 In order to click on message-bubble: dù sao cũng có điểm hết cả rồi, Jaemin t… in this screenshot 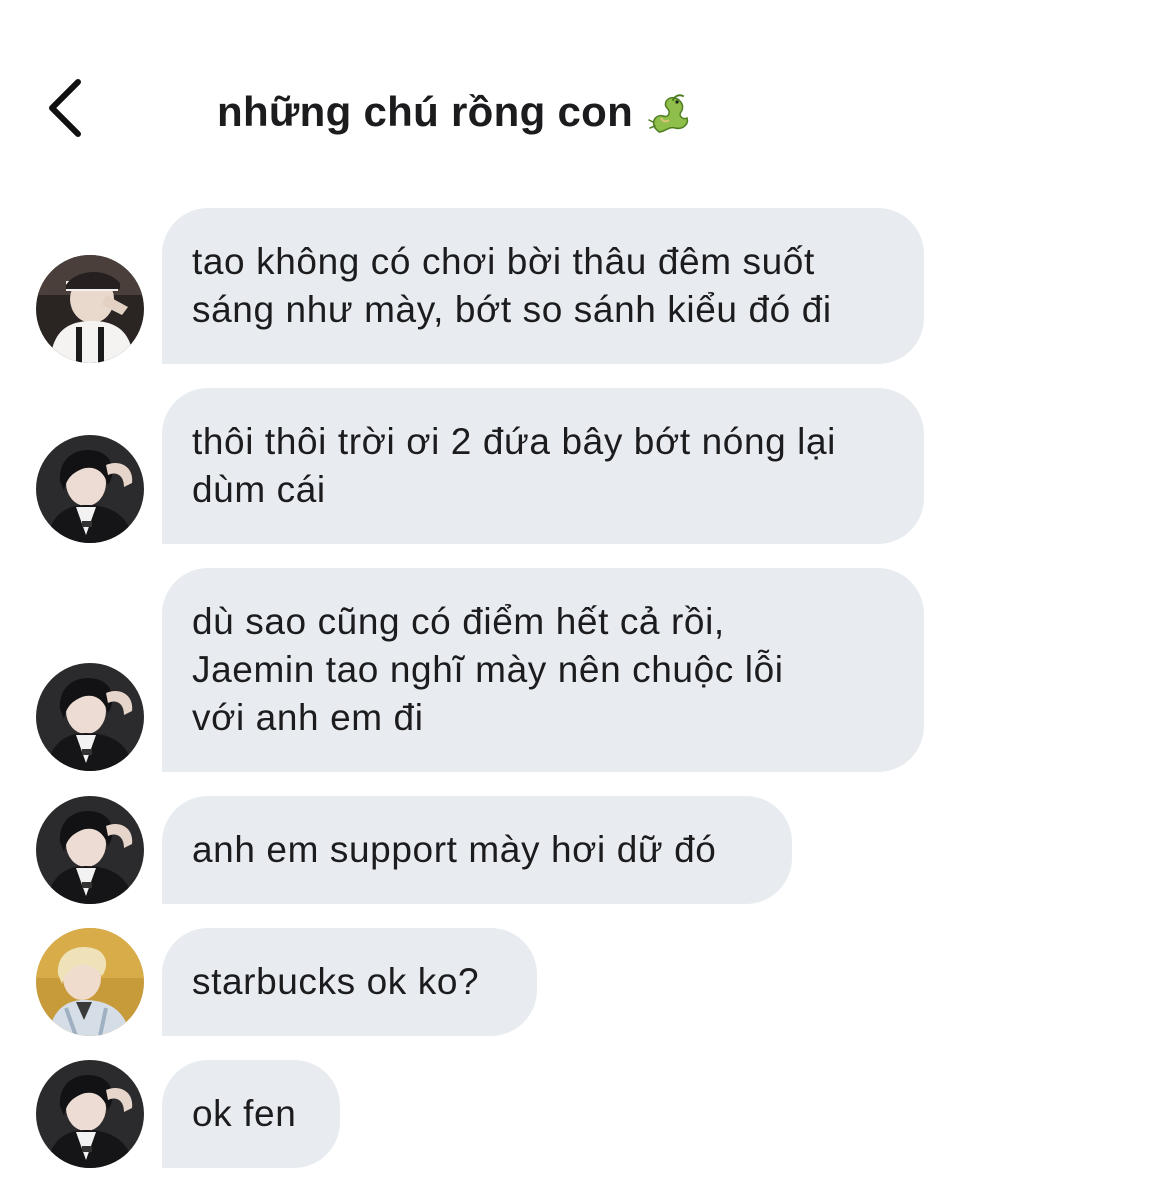, I will do `click(543, 670)`.